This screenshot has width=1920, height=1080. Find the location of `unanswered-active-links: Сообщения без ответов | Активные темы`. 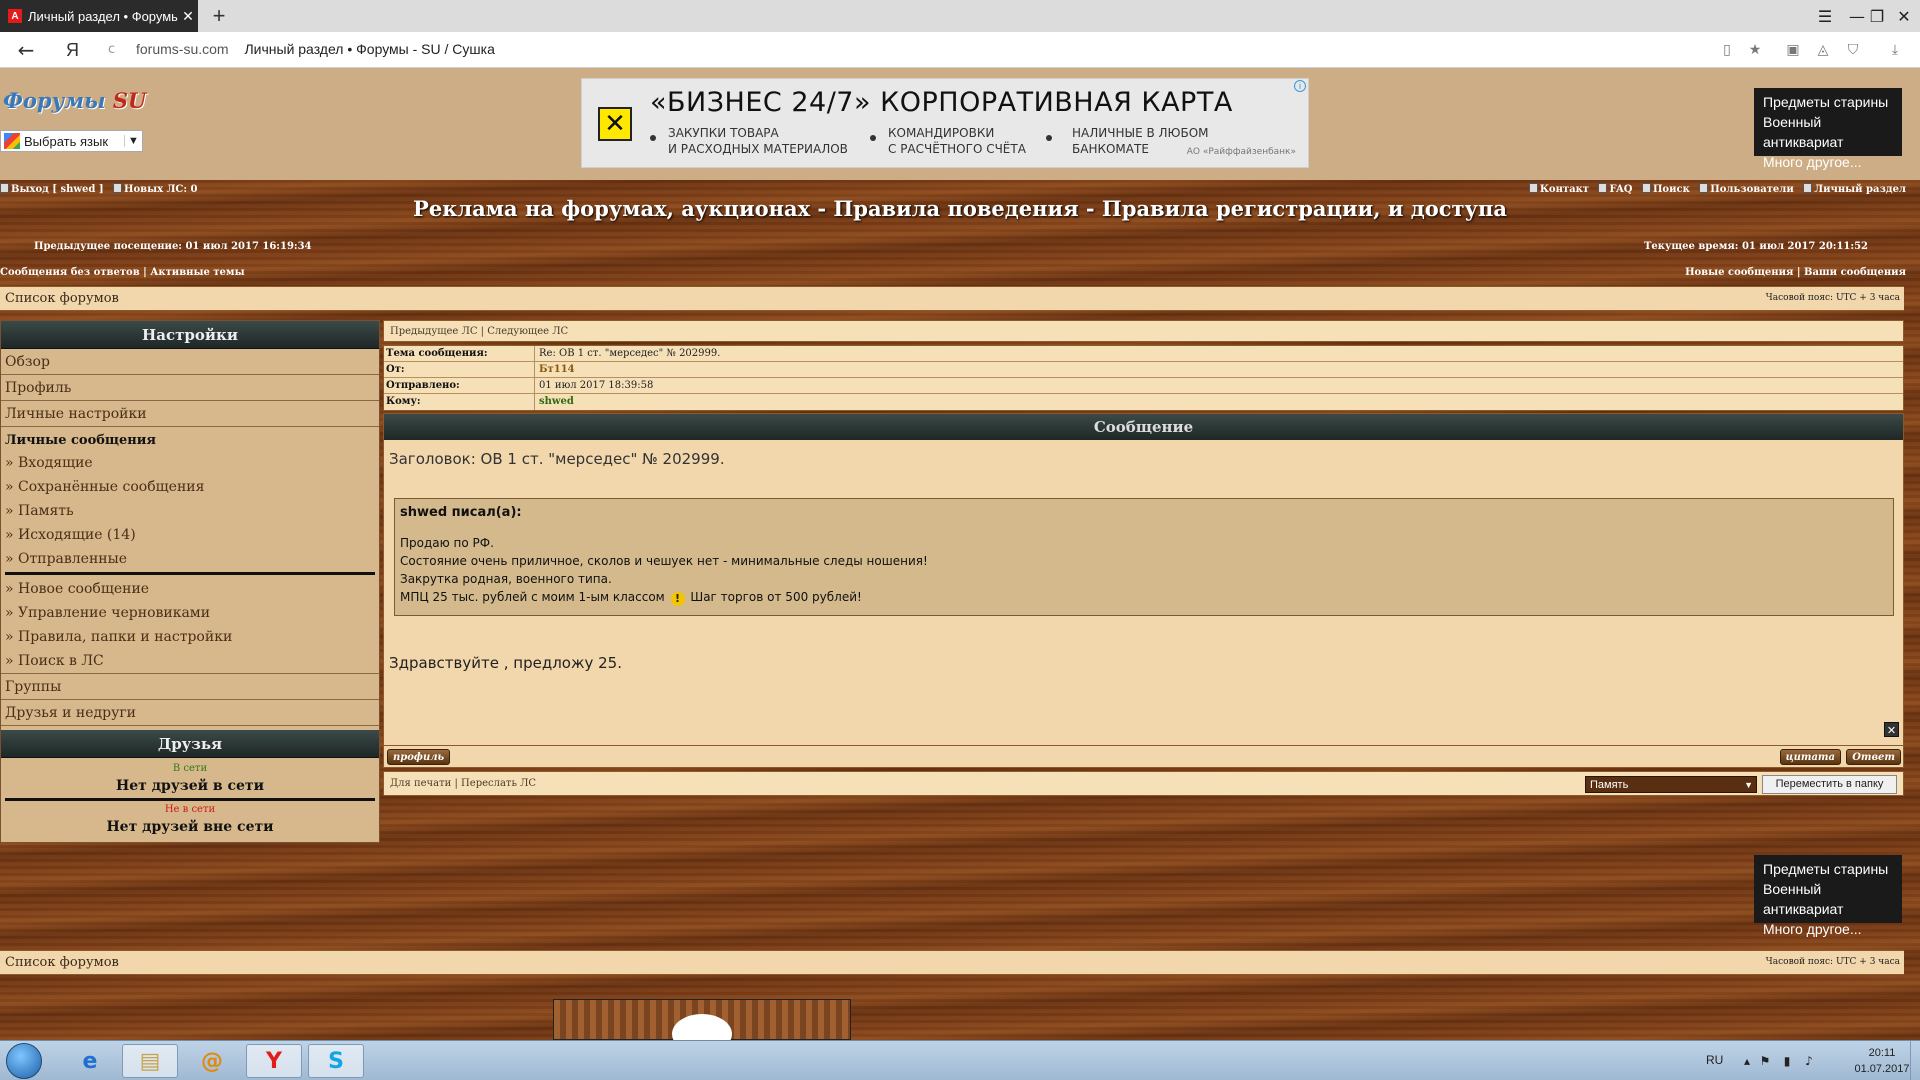

unanswered-active-links: Сообщения без ответов | Активные темы is located at coordinates (122, 272).